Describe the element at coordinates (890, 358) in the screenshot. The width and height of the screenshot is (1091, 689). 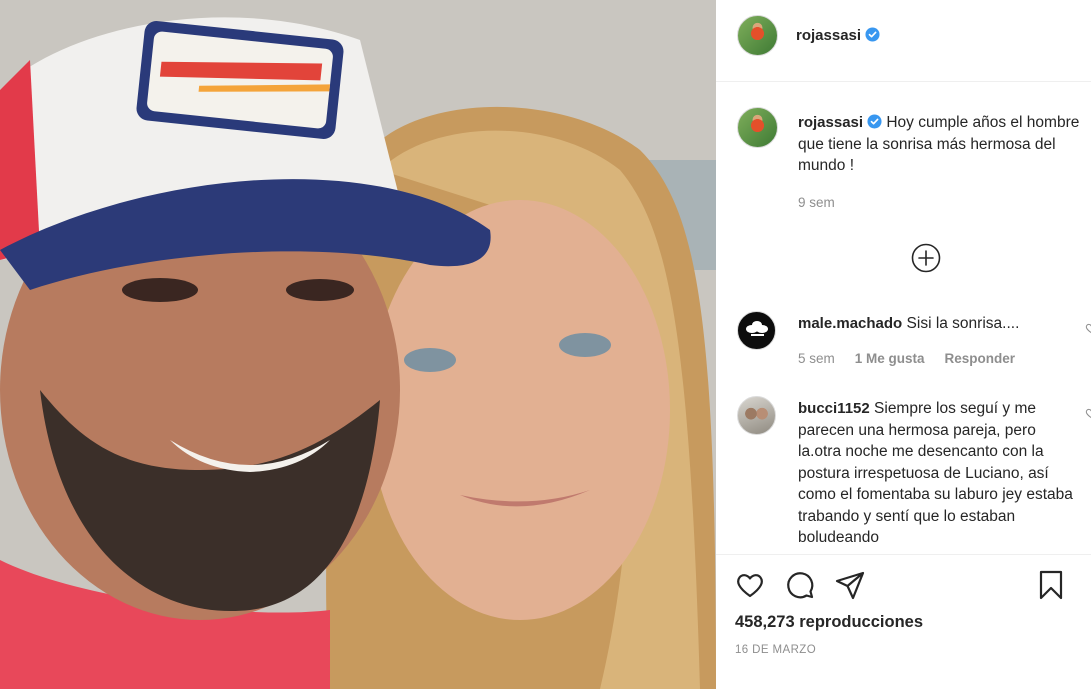
I see `comment-likes: 1 Me gusta` at that location.